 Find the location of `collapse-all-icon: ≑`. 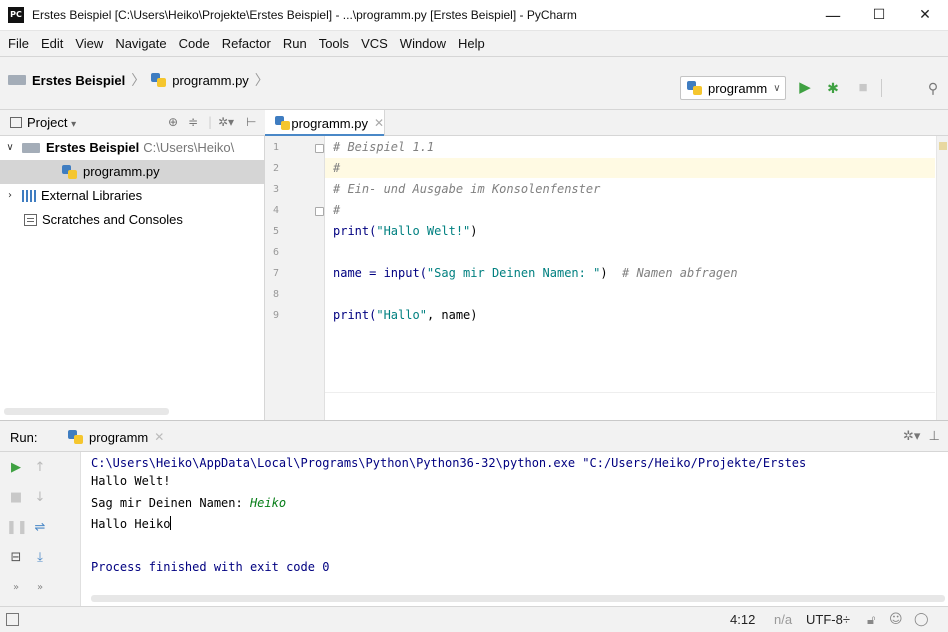

collapse-all-icon: ≑ is located at coordinates (193, 122).